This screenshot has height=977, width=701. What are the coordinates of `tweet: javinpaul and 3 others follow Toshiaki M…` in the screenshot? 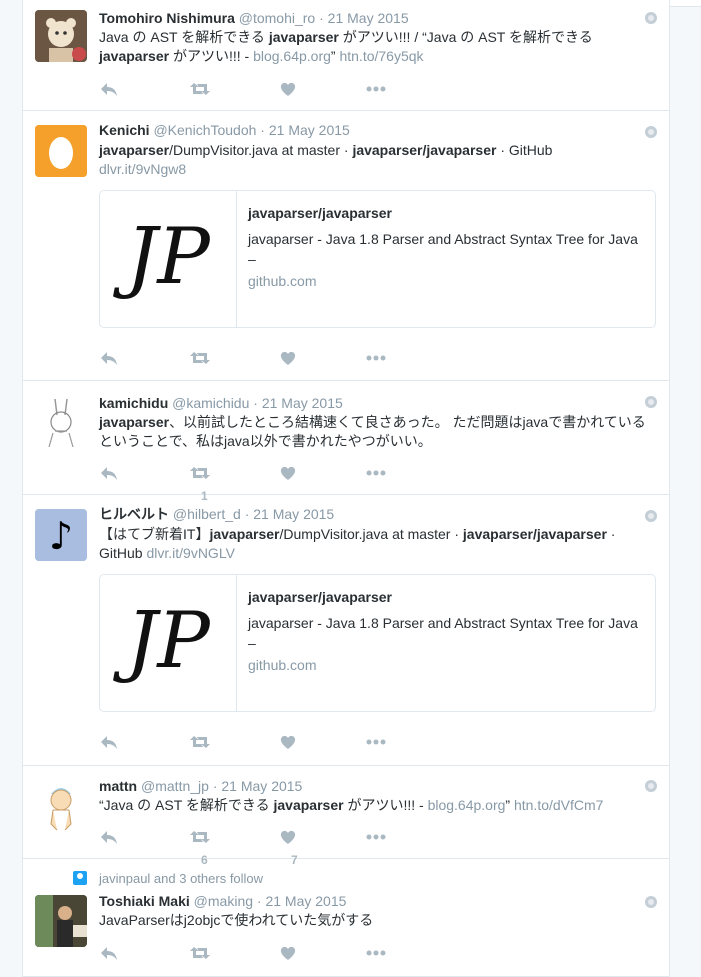 It's located at (346, 918).